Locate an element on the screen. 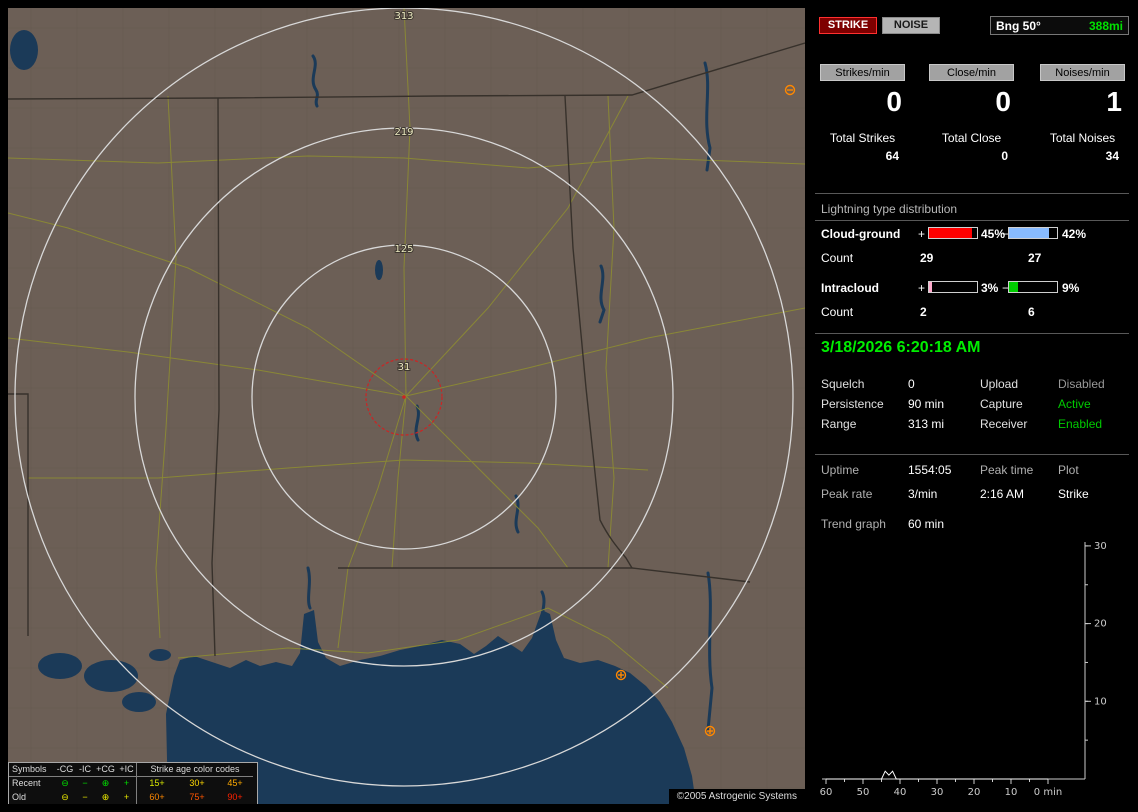 Image resolution: width=1138 pixels, height=812 pixels. svg-text: 50 is located at coordinates (863, 792).